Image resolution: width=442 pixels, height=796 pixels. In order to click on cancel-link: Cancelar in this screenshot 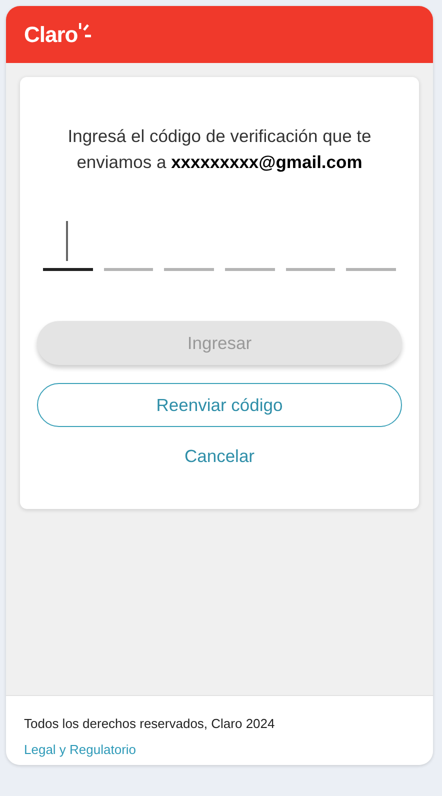, I will do `click(219, 456)`.